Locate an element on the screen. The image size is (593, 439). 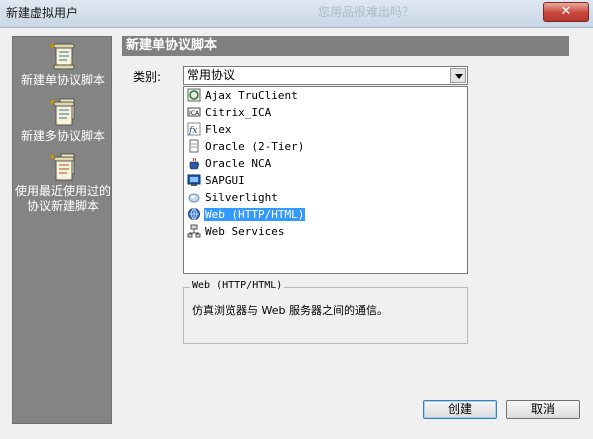
citrix-ica-icon: ICA is located at coordinates (194, 112).